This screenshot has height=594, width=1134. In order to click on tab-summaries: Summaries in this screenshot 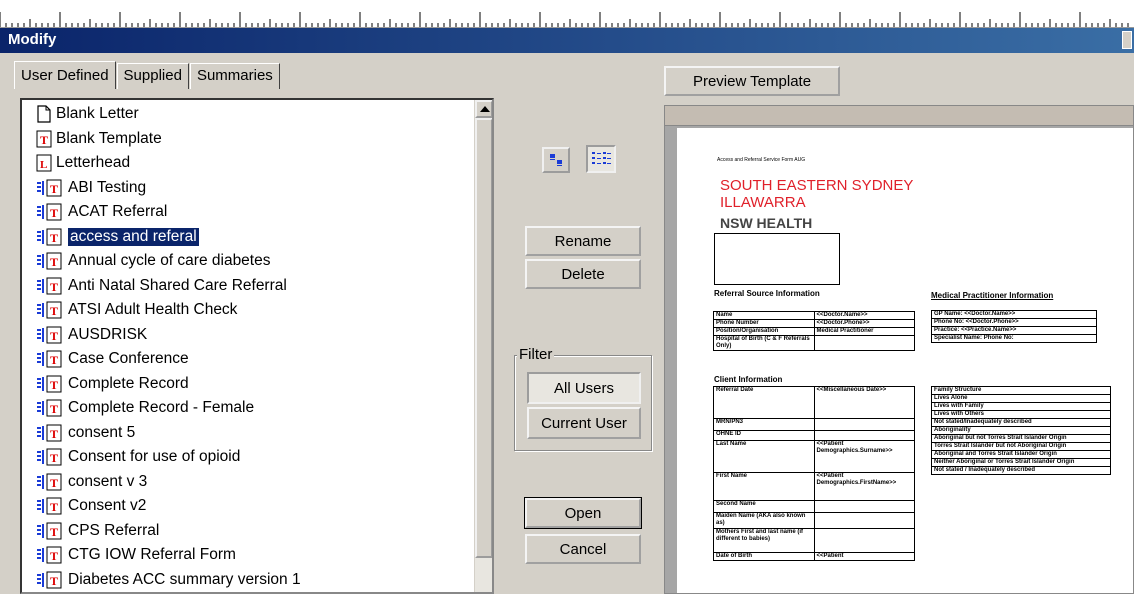, I will do `click(234, 76)`.